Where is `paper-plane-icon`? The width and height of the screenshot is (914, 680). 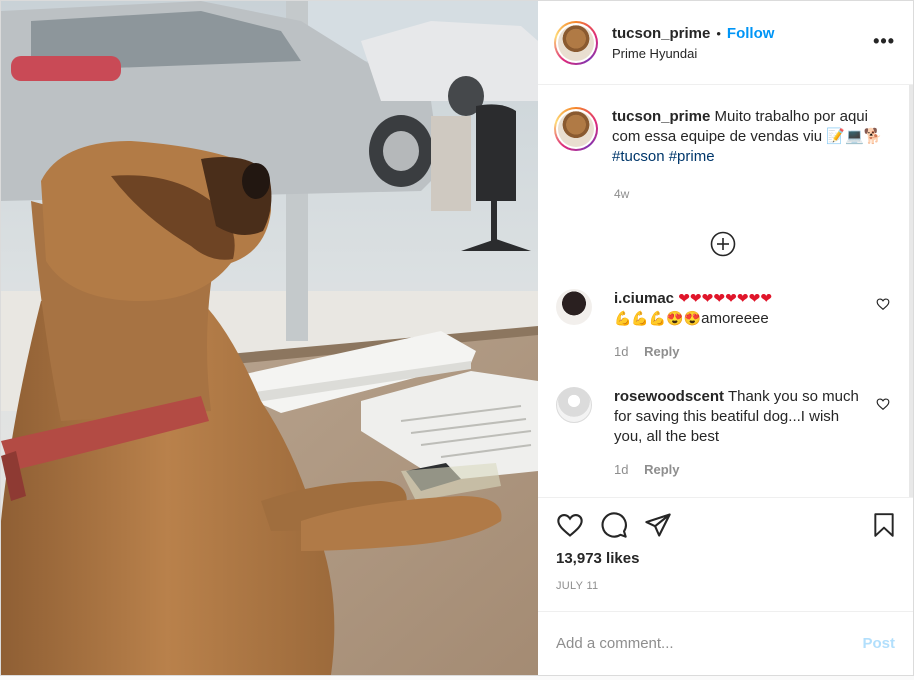
paper-plane-icon is located at coordinates (658, 525).